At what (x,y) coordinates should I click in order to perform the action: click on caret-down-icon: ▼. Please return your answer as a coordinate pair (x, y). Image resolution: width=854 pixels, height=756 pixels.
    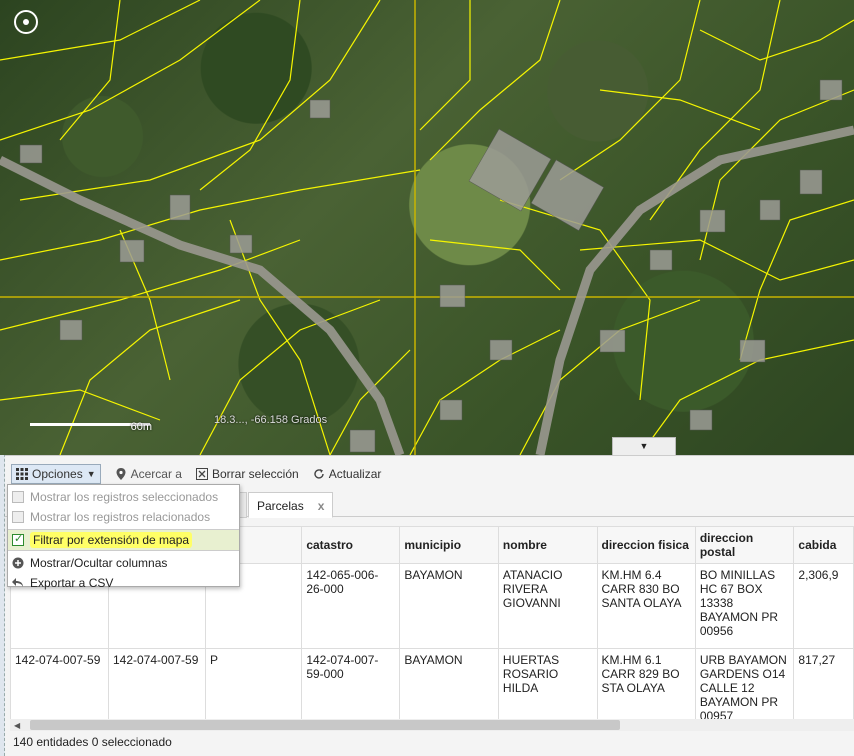
    Looking at the image, I should click on (644, 446).